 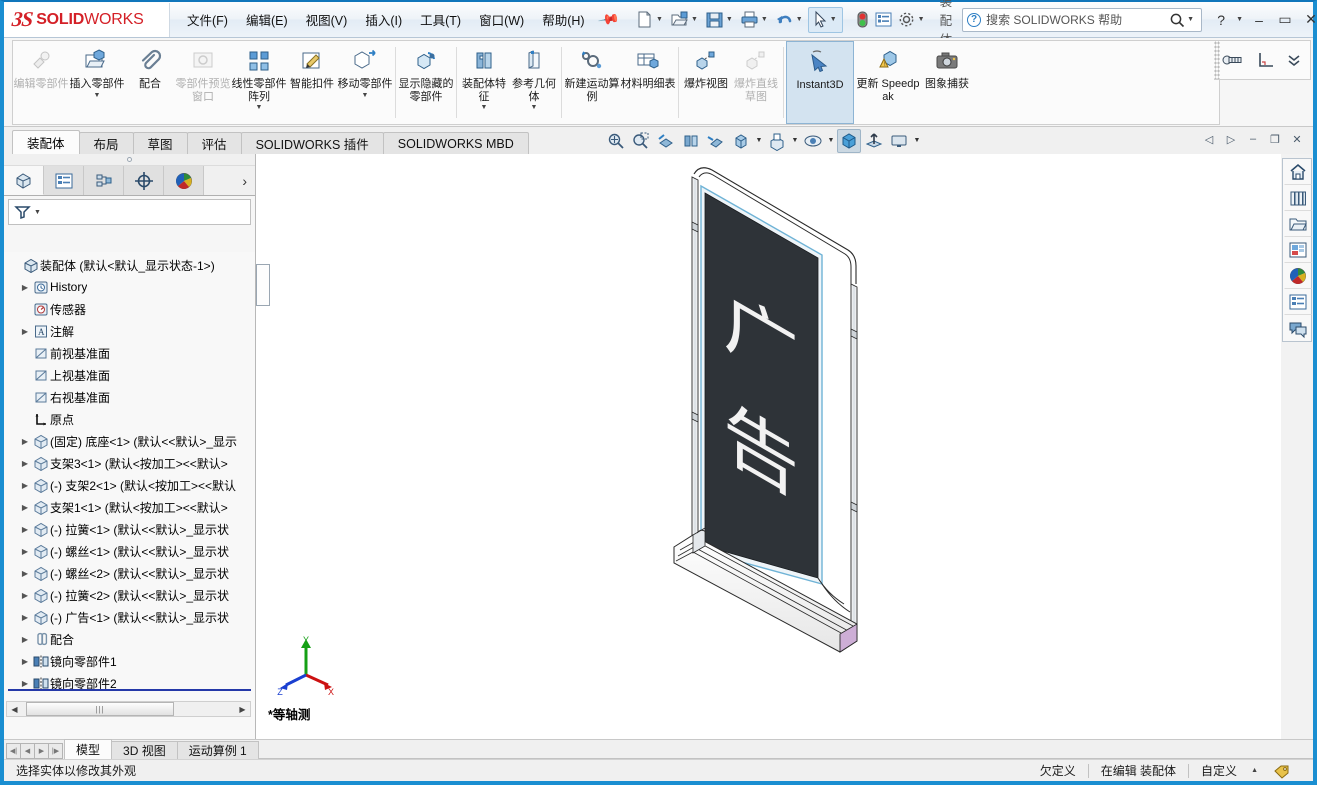 I want to click on tree-item-bracket2: ▶ (-) 支架2<1> (默认<按加工><<默认, so click(x=129, y=485).